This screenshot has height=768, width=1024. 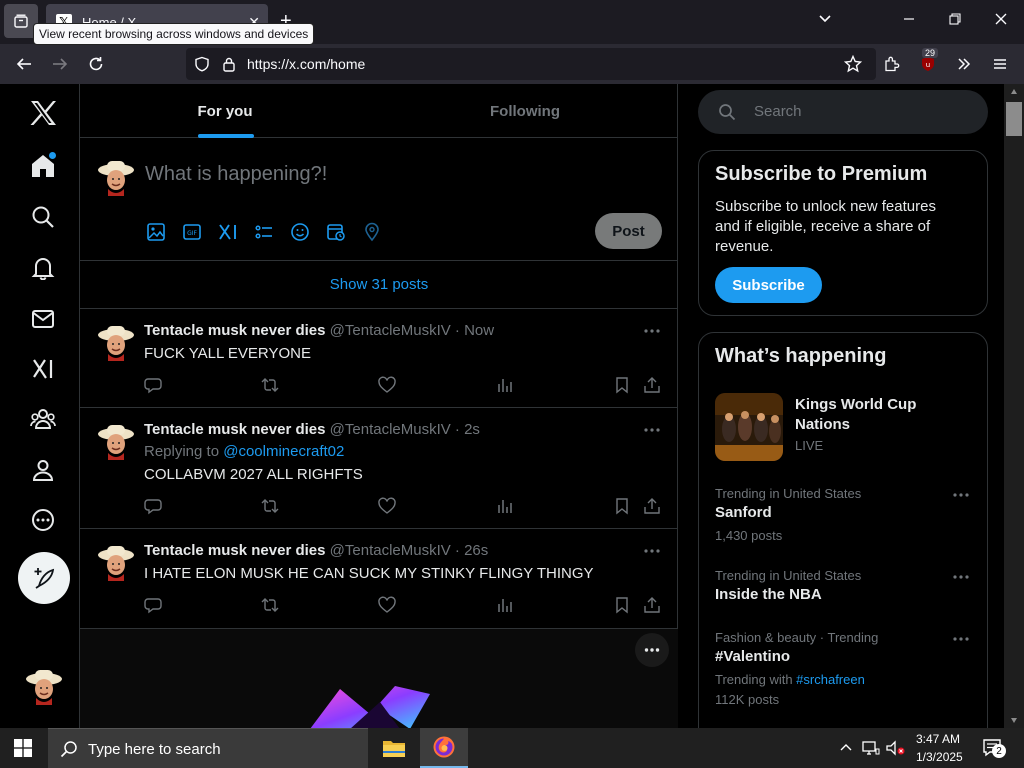 What do you see at coordinates (801, 356) in the screenshot?
I see `whats-happening-title: What’s happening` at bounding box center [801, 356].